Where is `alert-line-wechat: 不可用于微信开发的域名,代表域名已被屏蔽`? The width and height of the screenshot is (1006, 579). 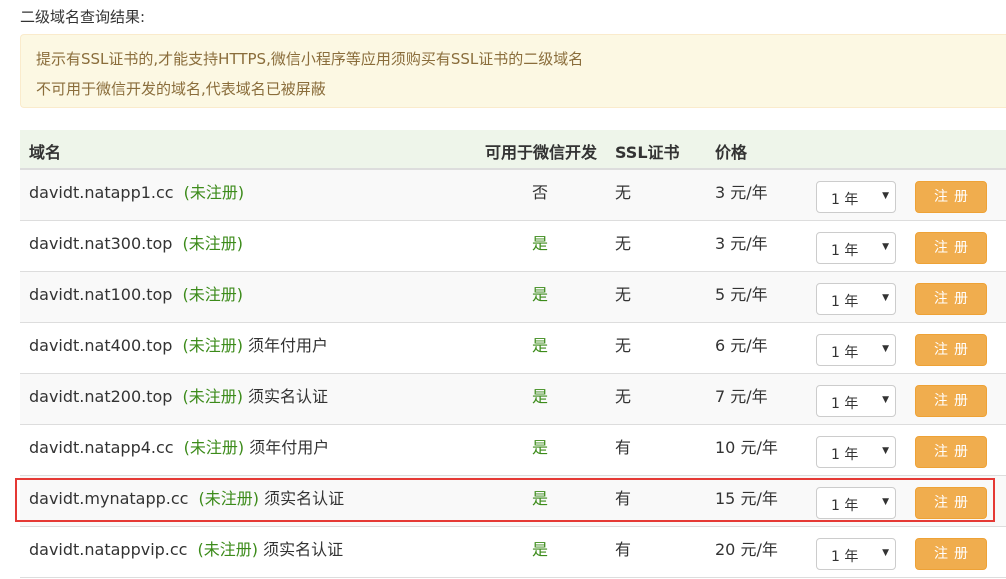
alert-line-wechat: 不可用于微信开发的域名,代表域名已被屏蔽 is located at coordinates (181, 89).